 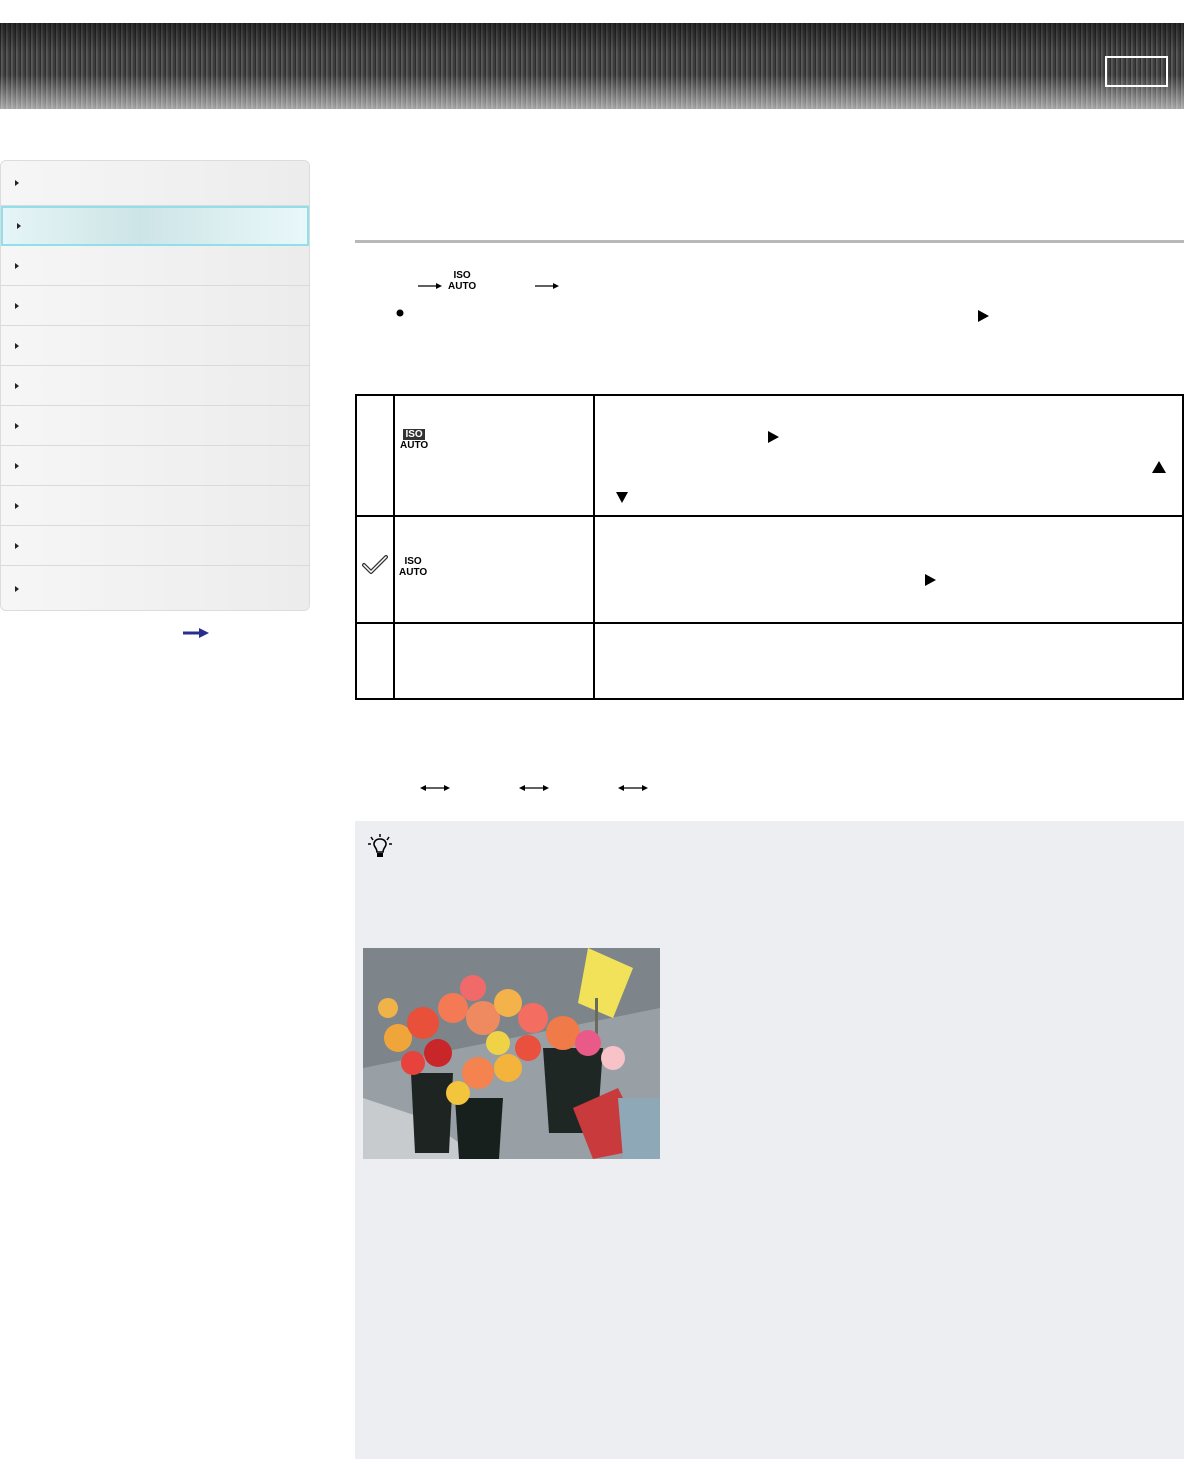 I want to click on header-banner, so click(x=592, y=66).